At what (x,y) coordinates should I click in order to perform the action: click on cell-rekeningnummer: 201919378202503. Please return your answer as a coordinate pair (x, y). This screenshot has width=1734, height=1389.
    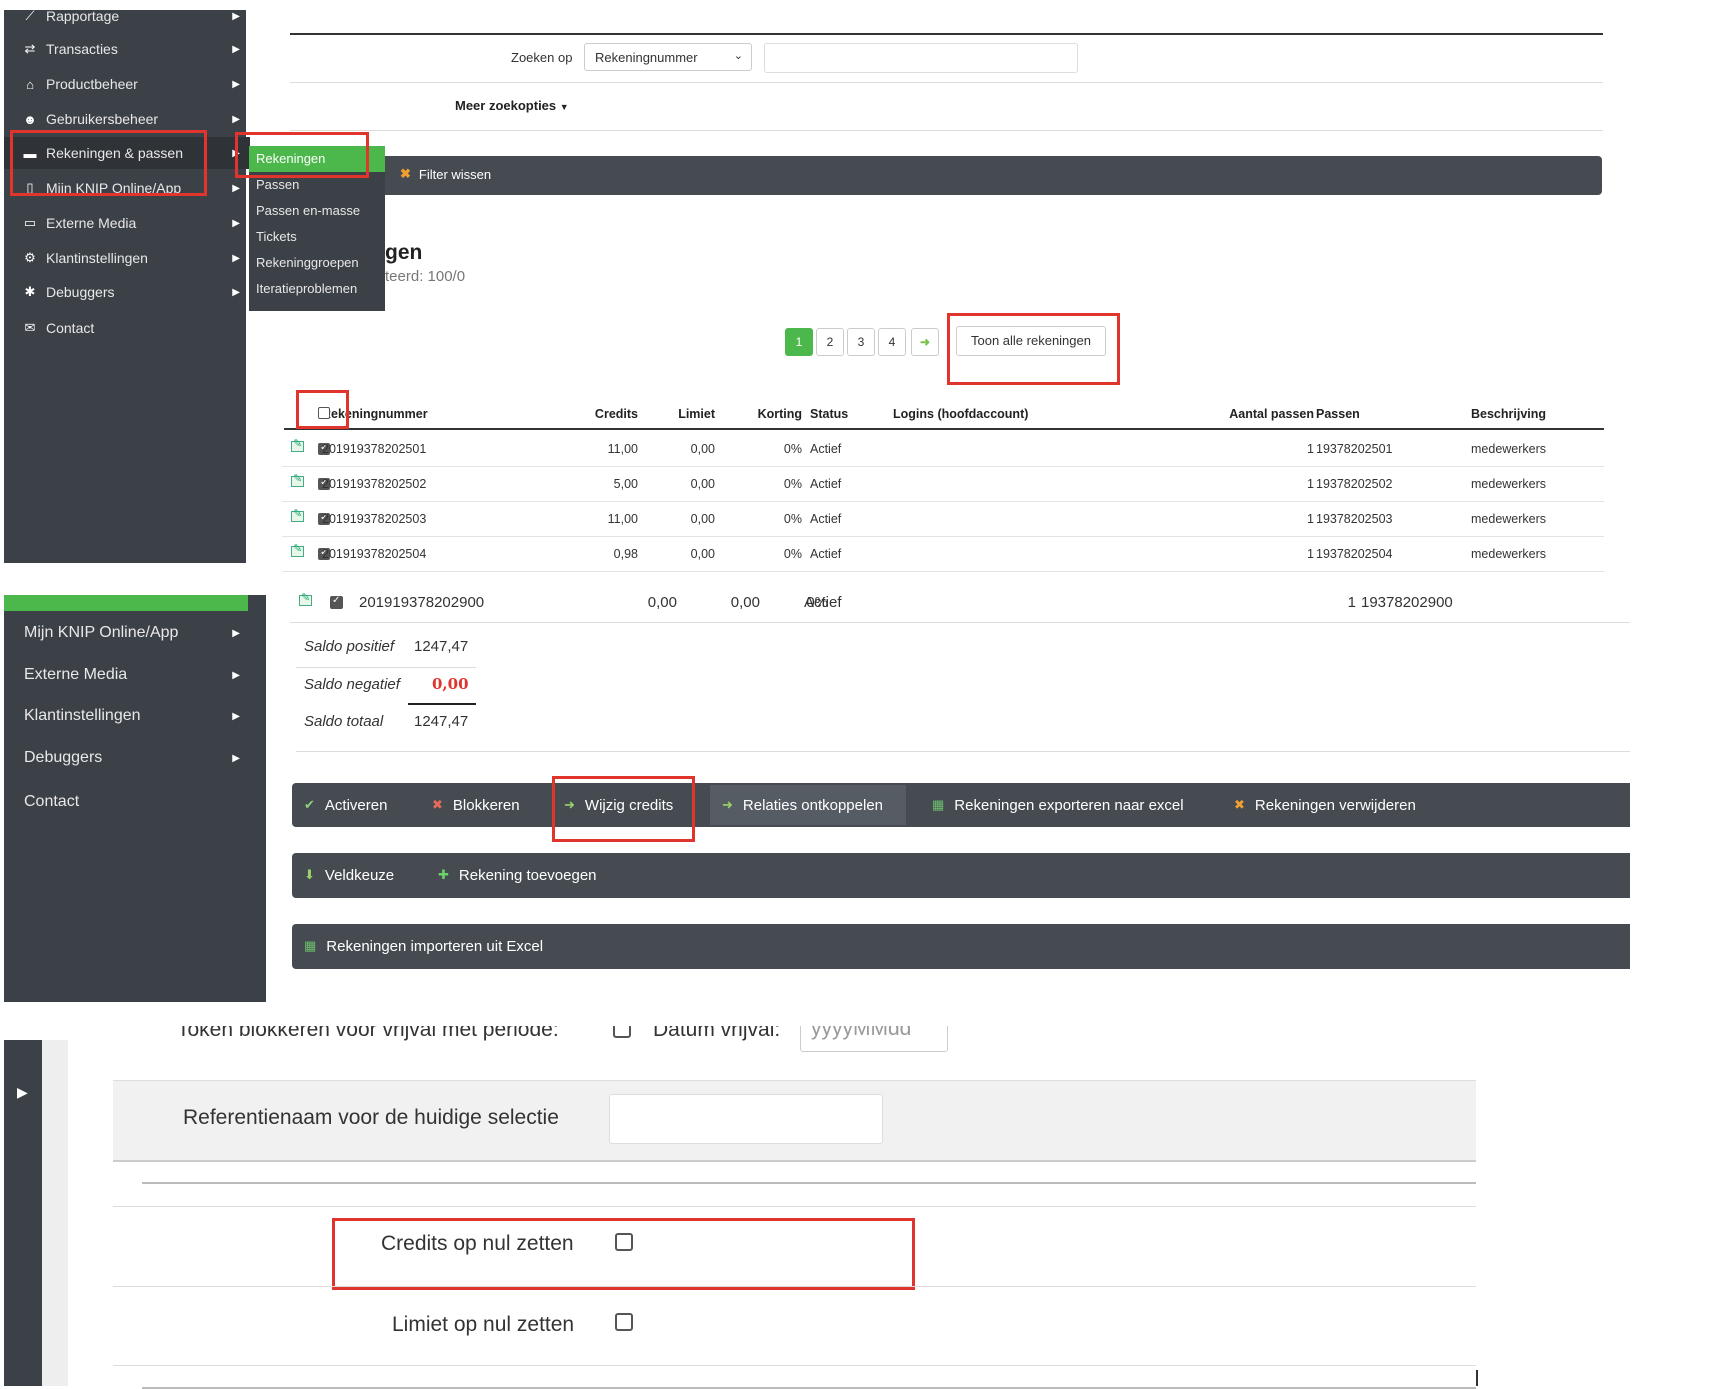
    Looking at the image, I should click on (422, 519).